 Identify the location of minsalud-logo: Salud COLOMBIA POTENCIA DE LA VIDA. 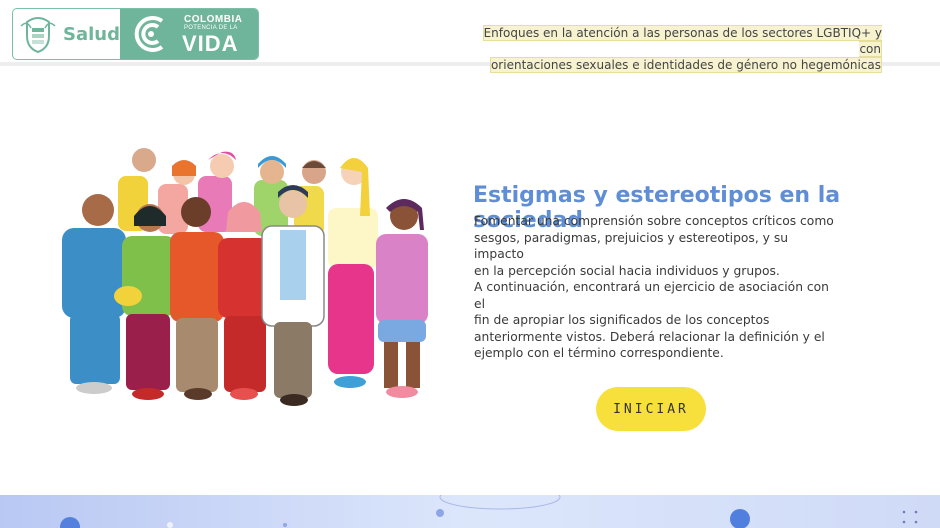
(135, 34).